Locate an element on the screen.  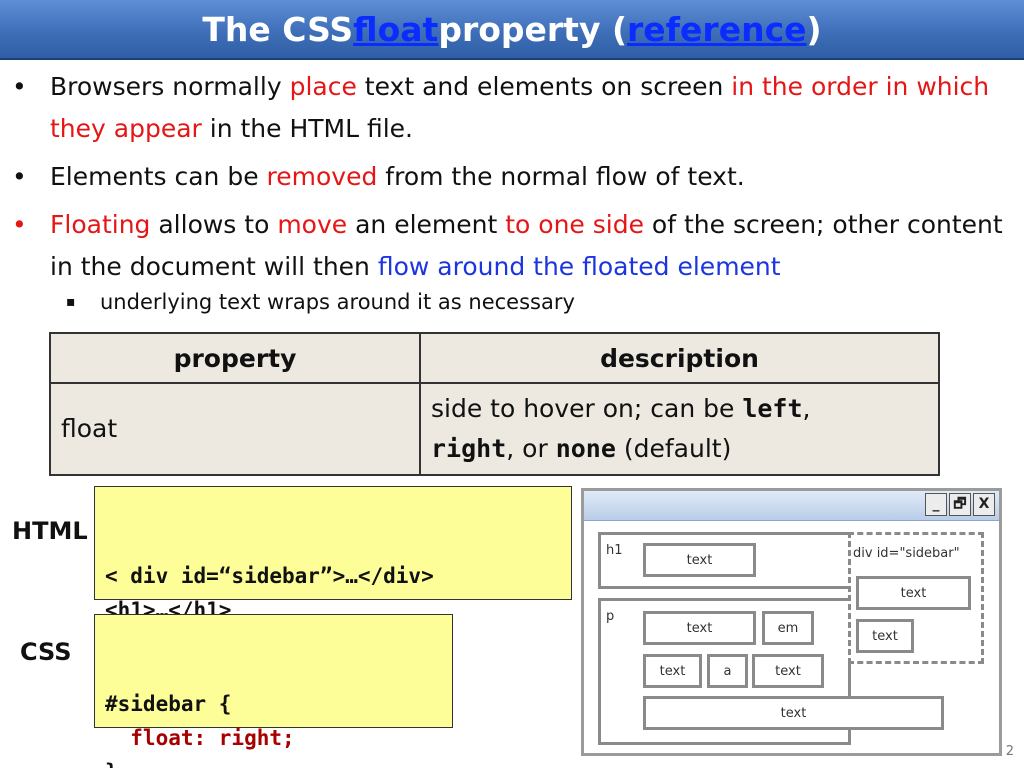
bullet-text: an element is located at coordinates (426, 224).